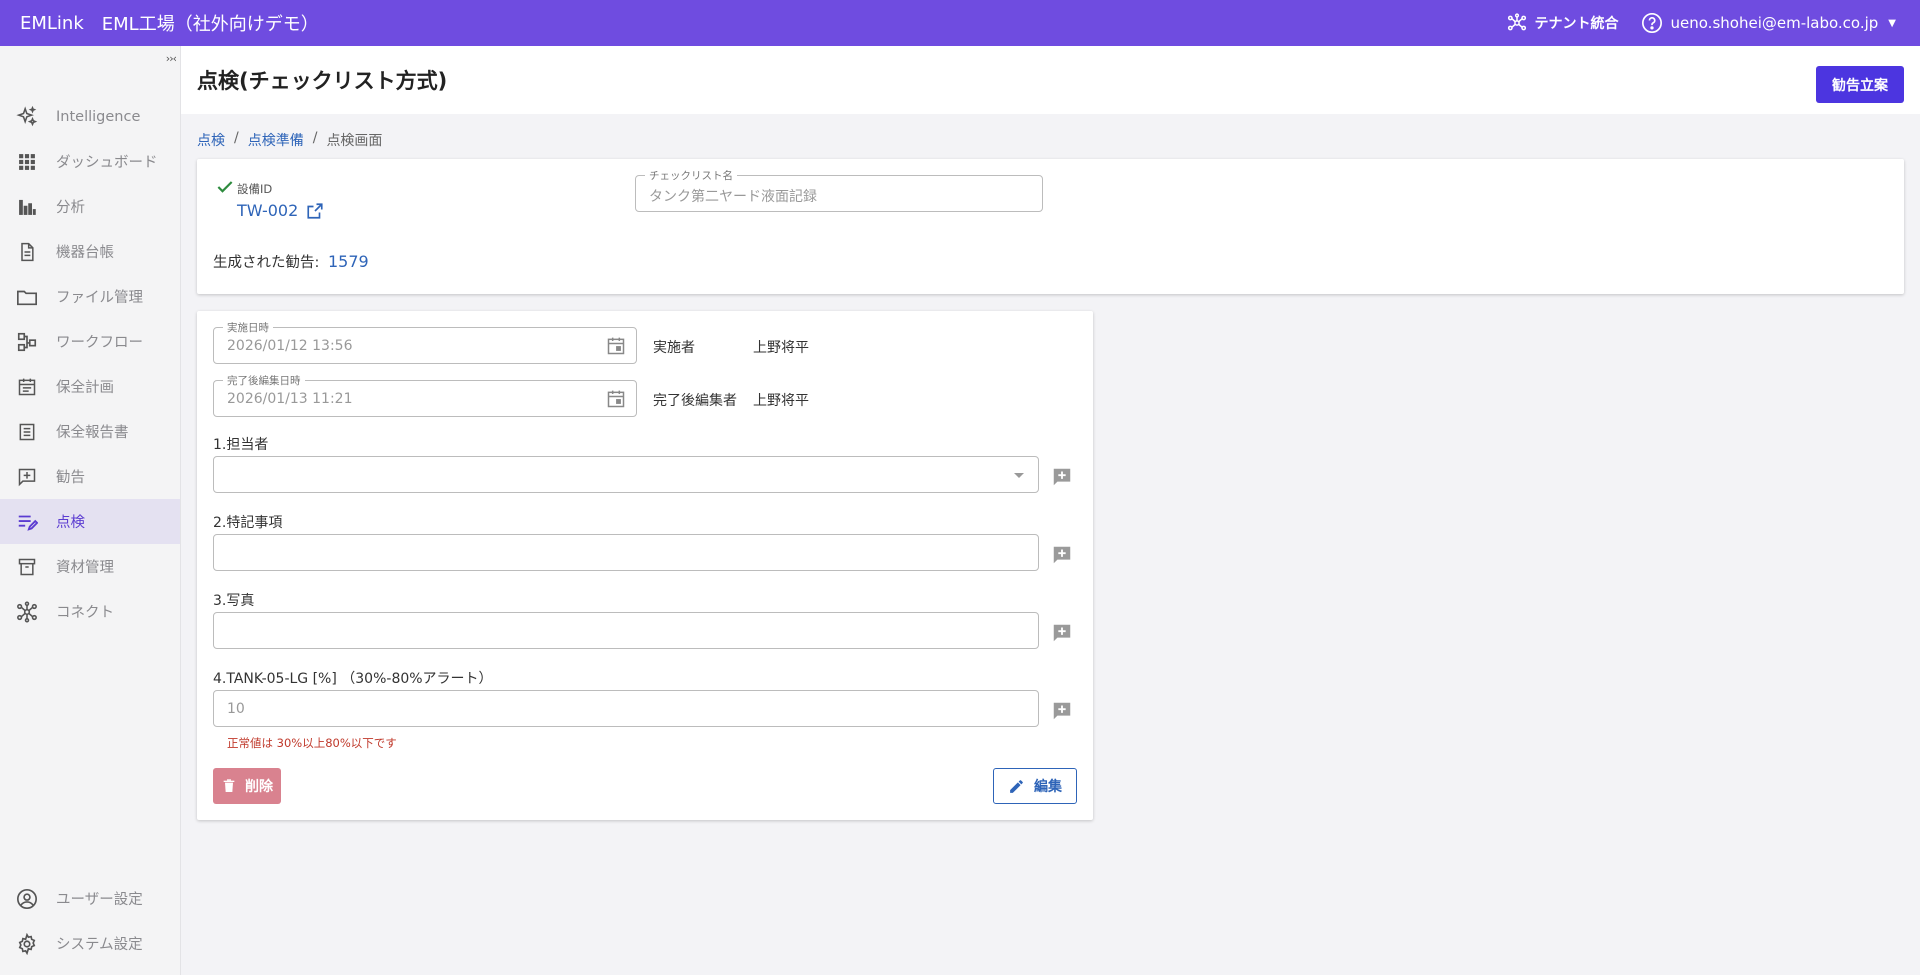 This screenshot has height=975, width=1920. I want to click on workflow-icon, so click(27, 342).